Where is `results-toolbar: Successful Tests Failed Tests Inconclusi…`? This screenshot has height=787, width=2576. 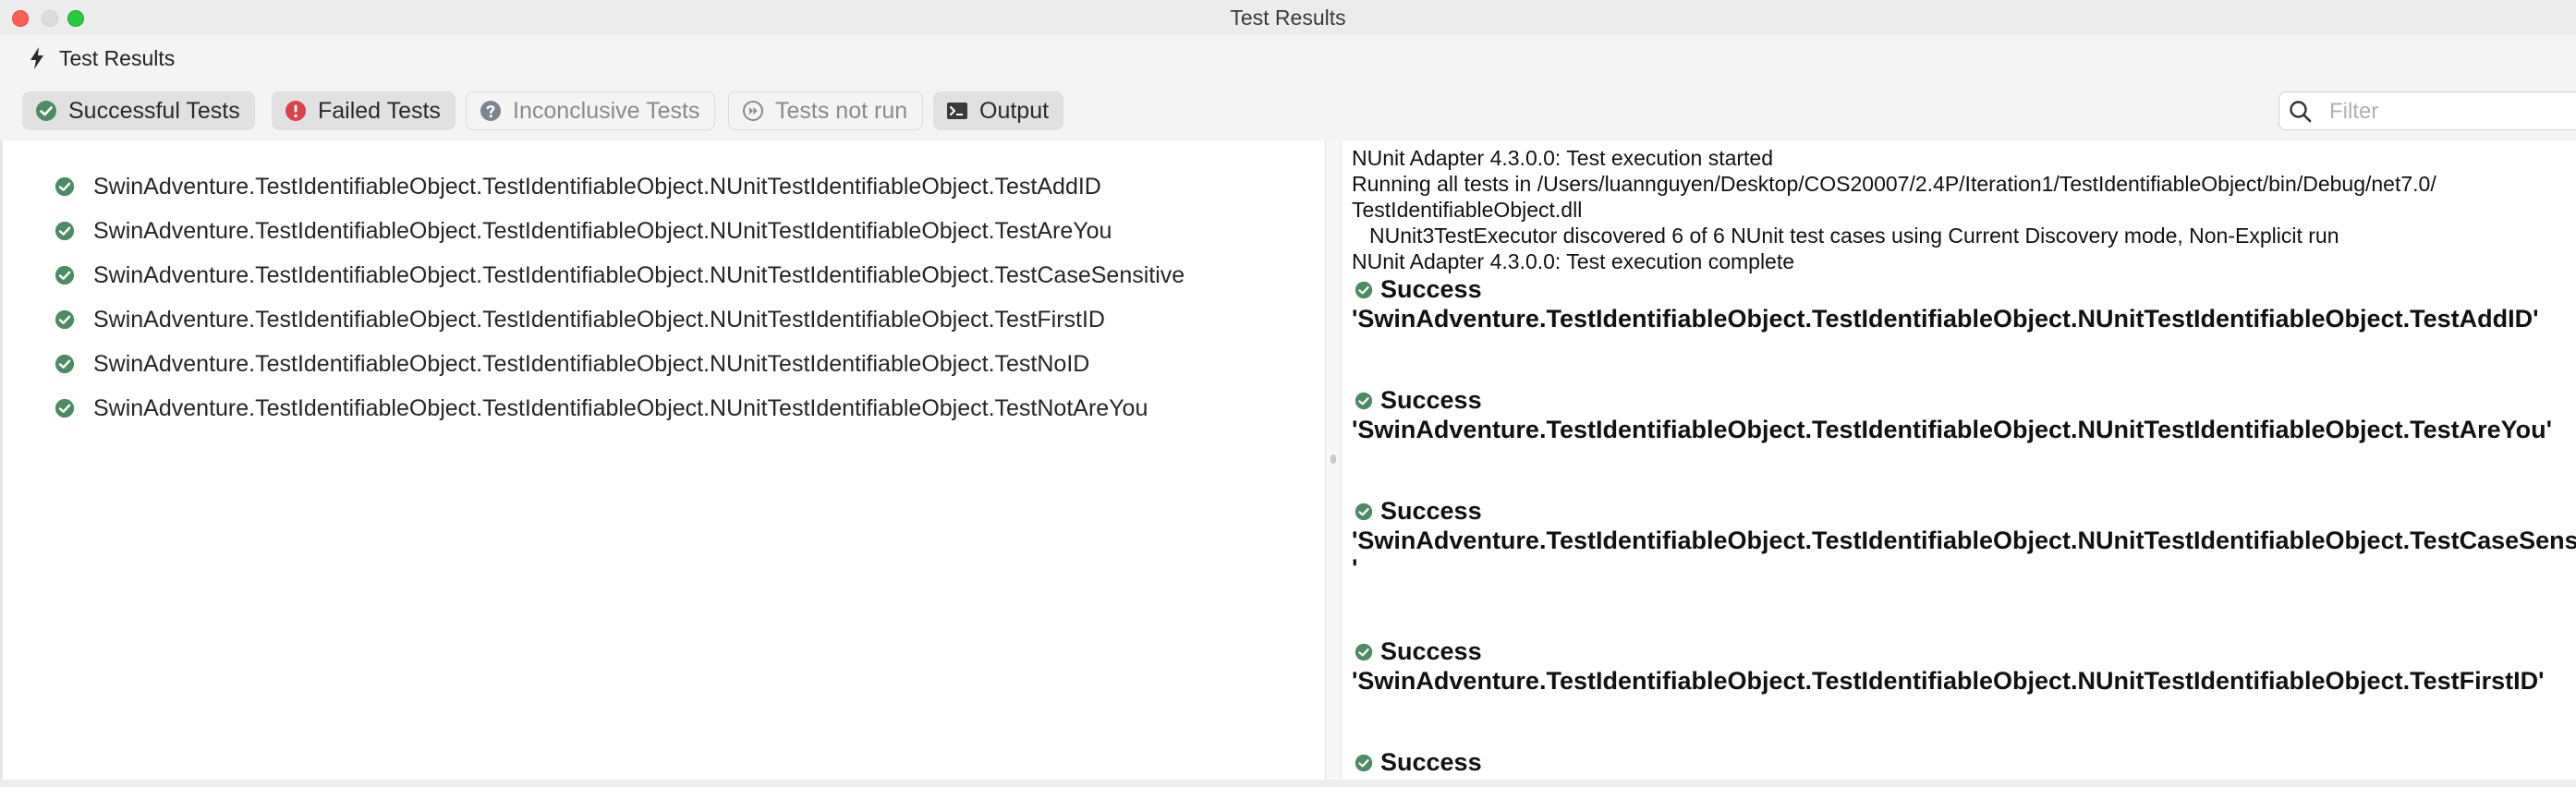 results-toolbar: Successful Tests Failed Tests Inconclusi… is located at coordinates (1288, 111).